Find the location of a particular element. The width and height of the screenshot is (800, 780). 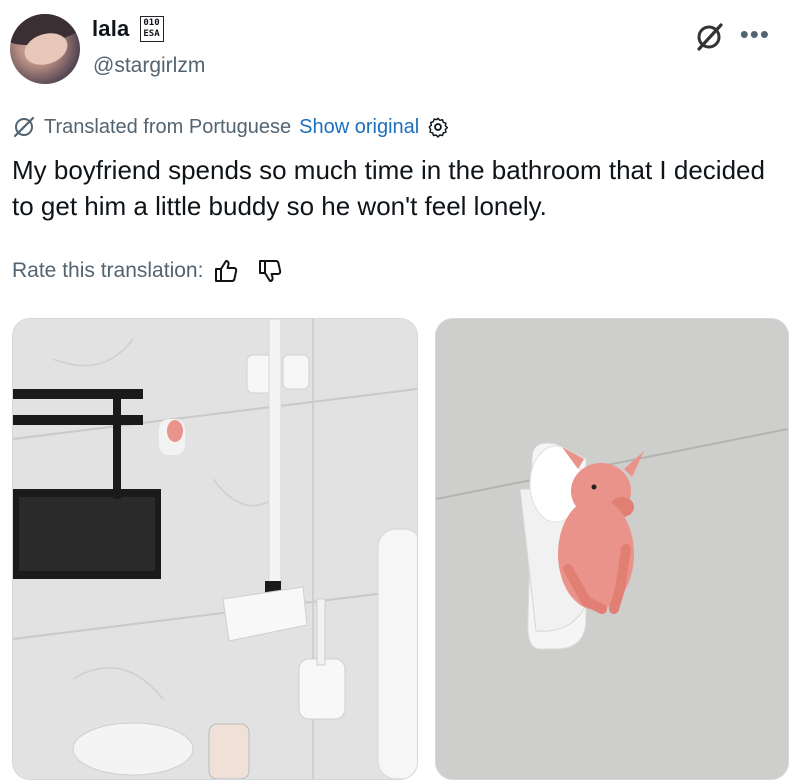

translation-row: Translated from Portuguese Show original is located at coordinates (230, 127).